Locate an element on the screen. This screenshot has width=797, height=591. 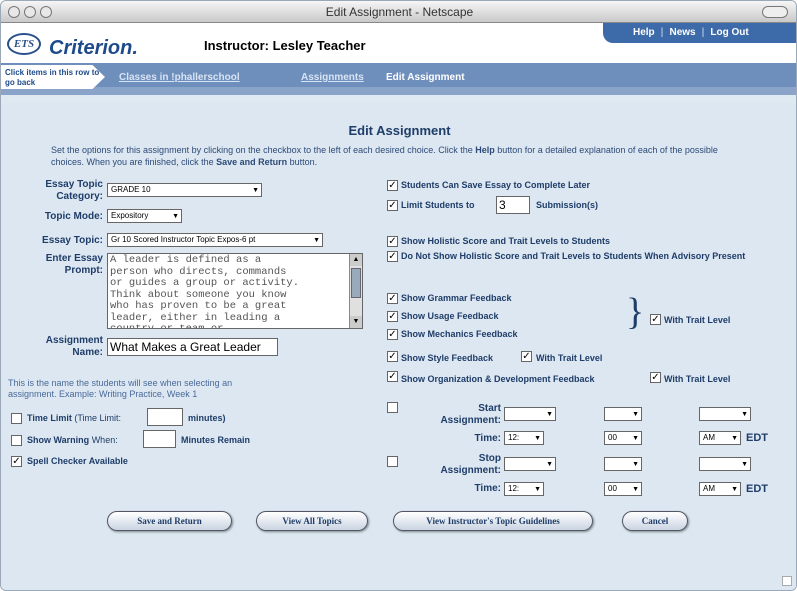
stop-month-select: ▼ is located at coordinates (530, 464).